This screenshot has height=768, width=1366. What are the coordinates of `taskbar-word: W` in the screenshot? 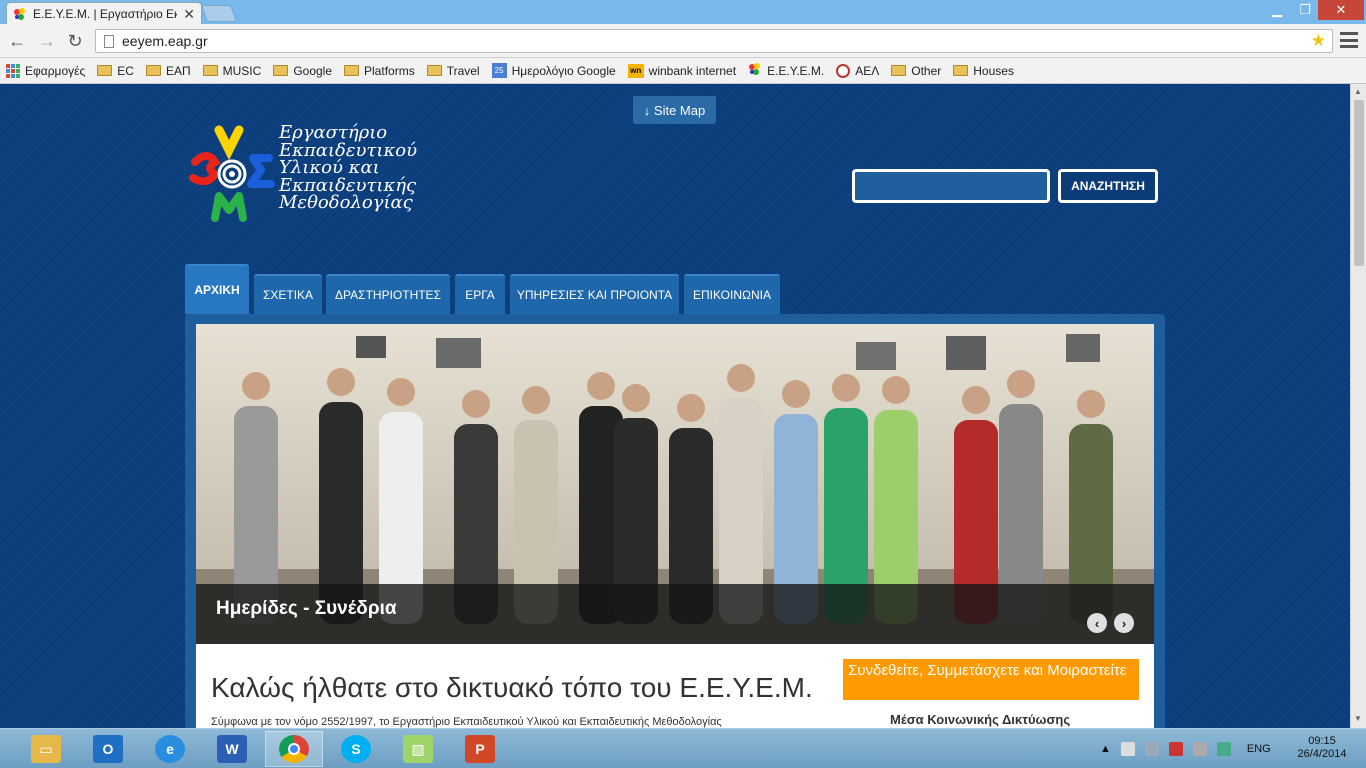 It's located at (232, 749).